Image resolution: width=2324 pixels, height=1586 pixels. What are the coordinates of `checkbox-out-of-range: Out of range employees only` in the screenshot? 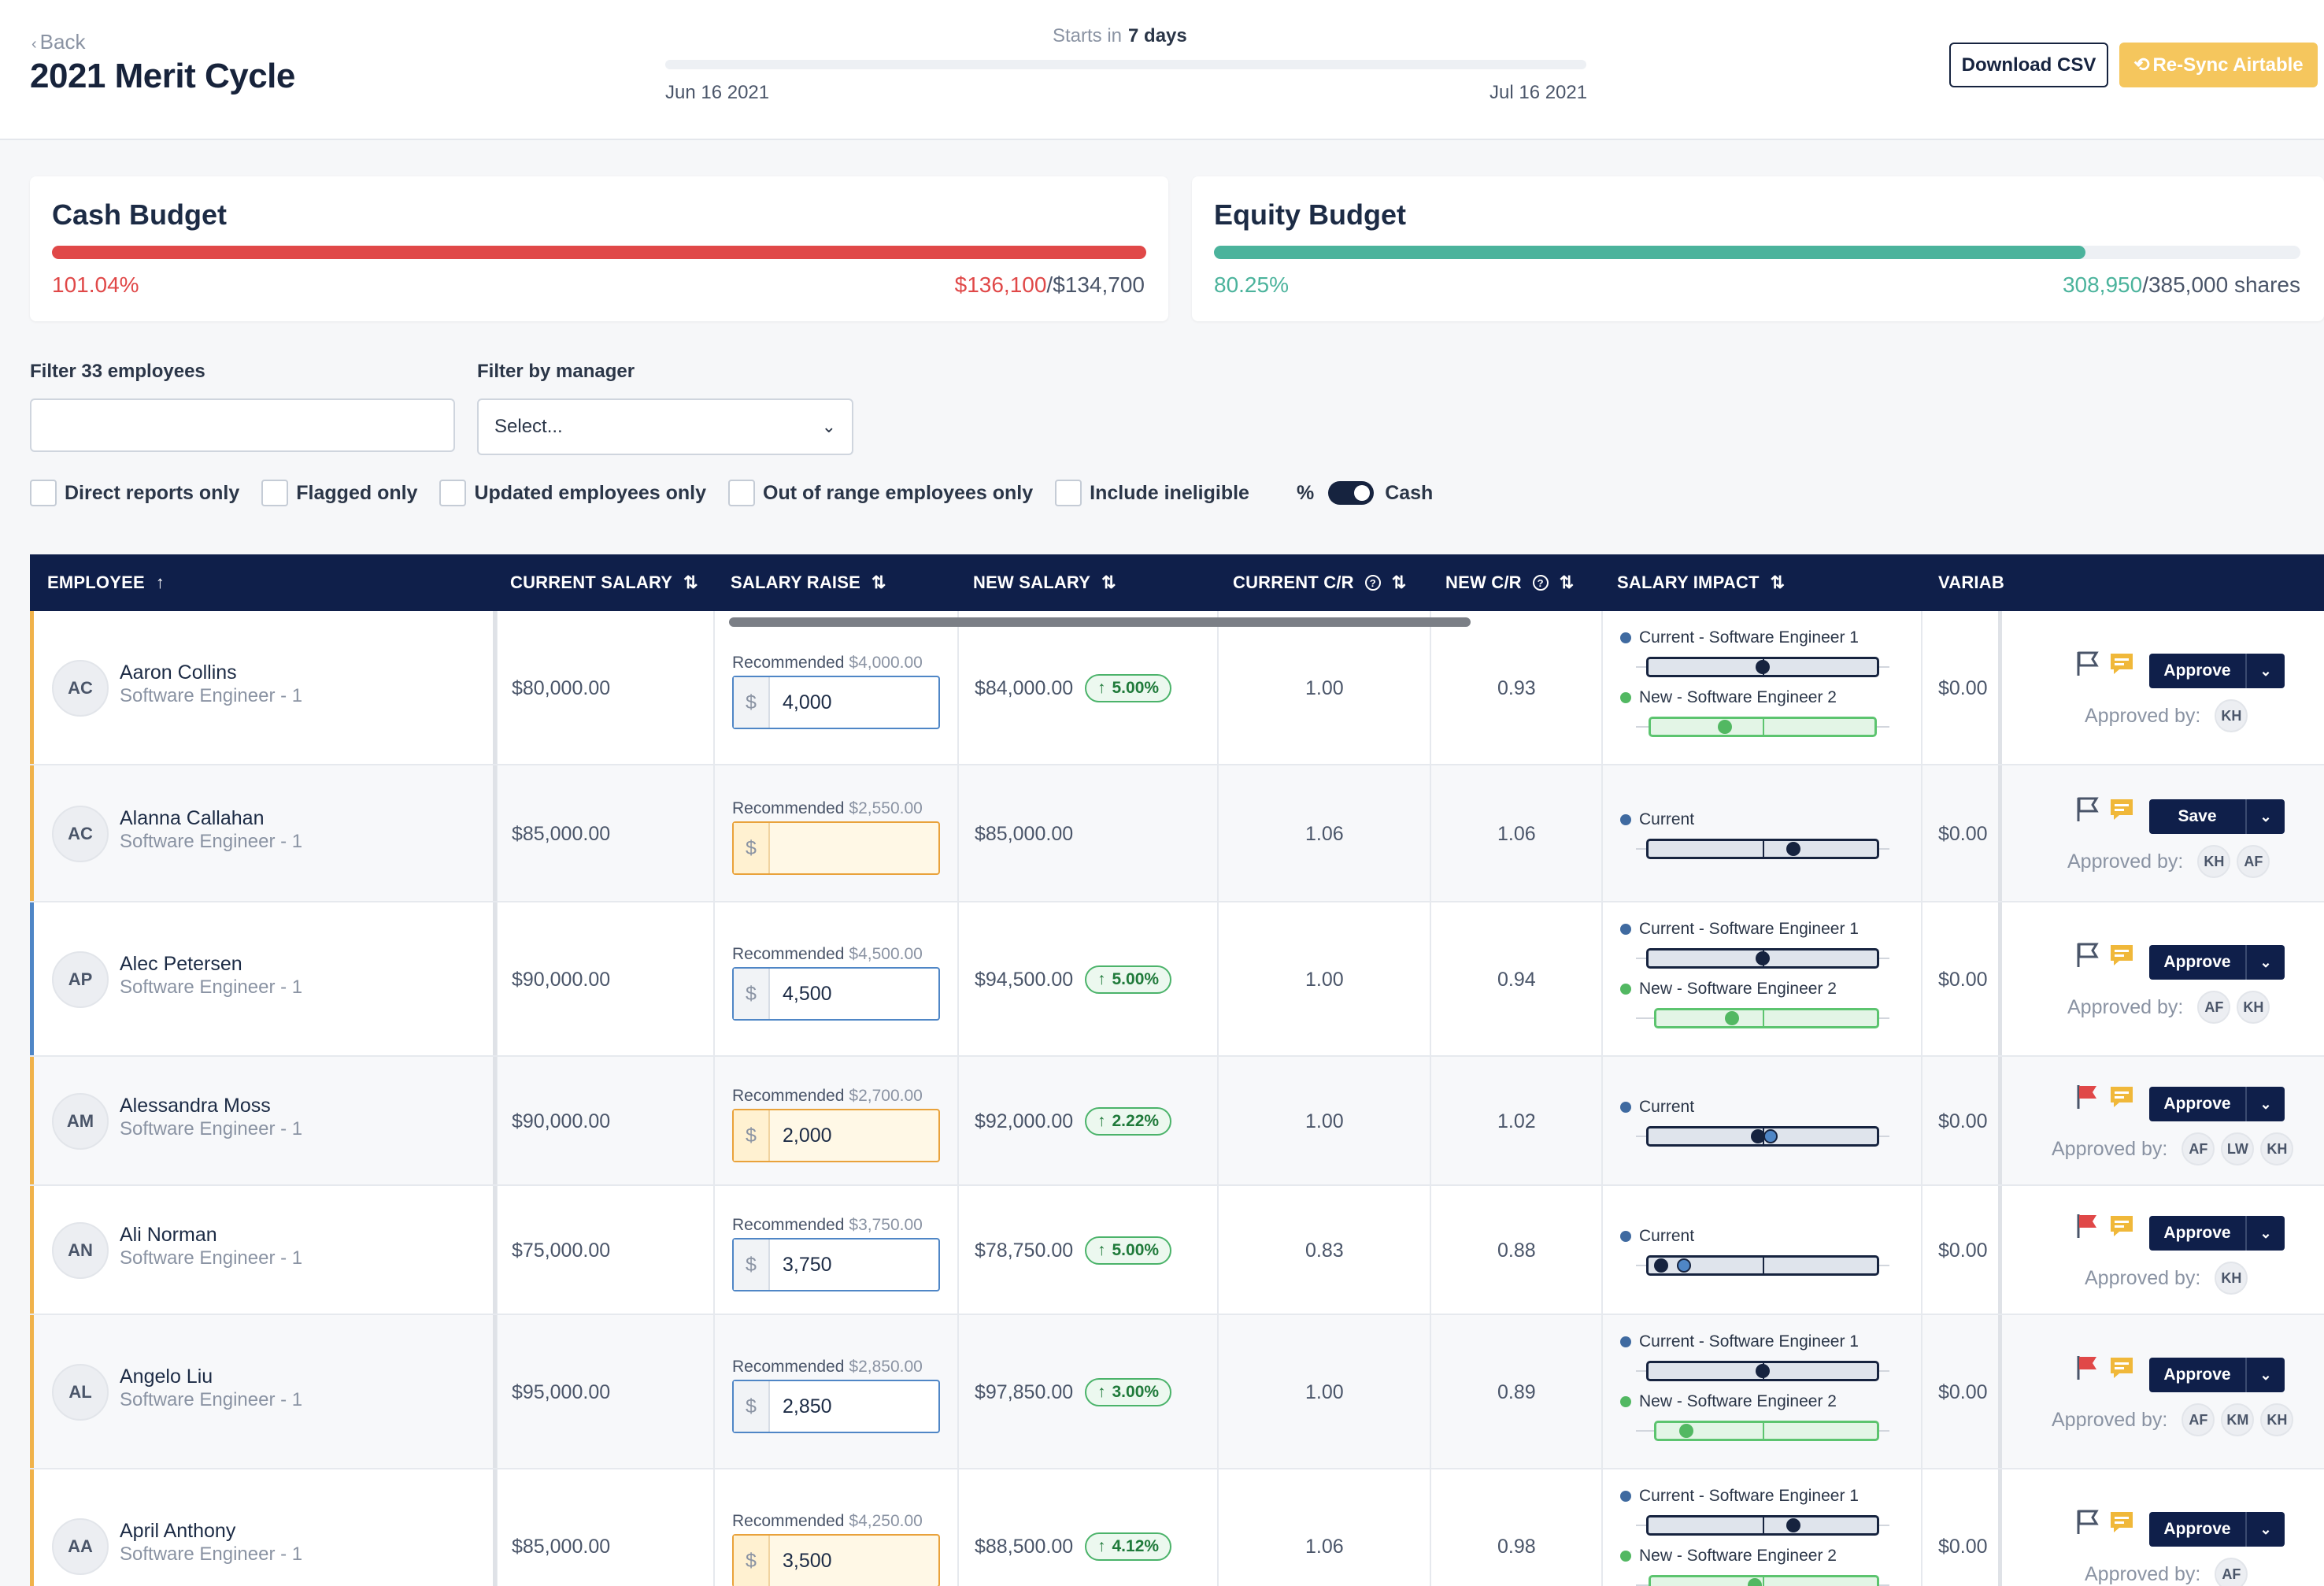 It's located at (881, 493).